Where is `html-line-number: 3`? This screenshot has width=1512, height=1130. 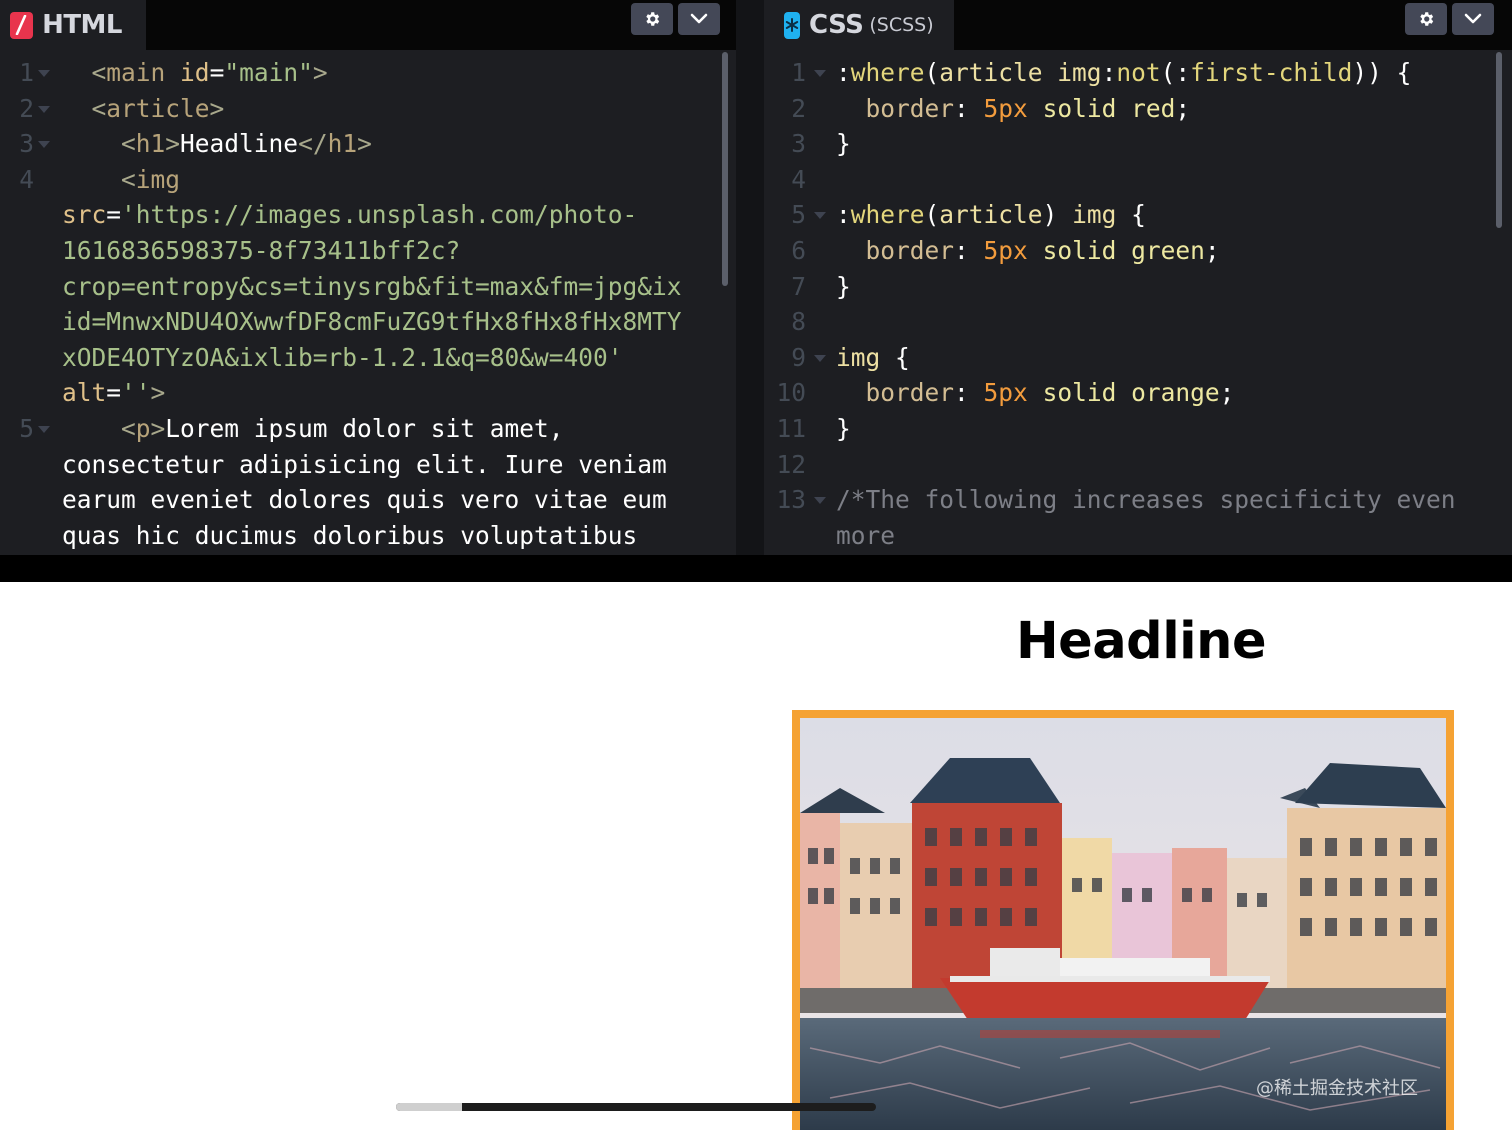
html-line-number: 3 is located at coordinates (26, 144).